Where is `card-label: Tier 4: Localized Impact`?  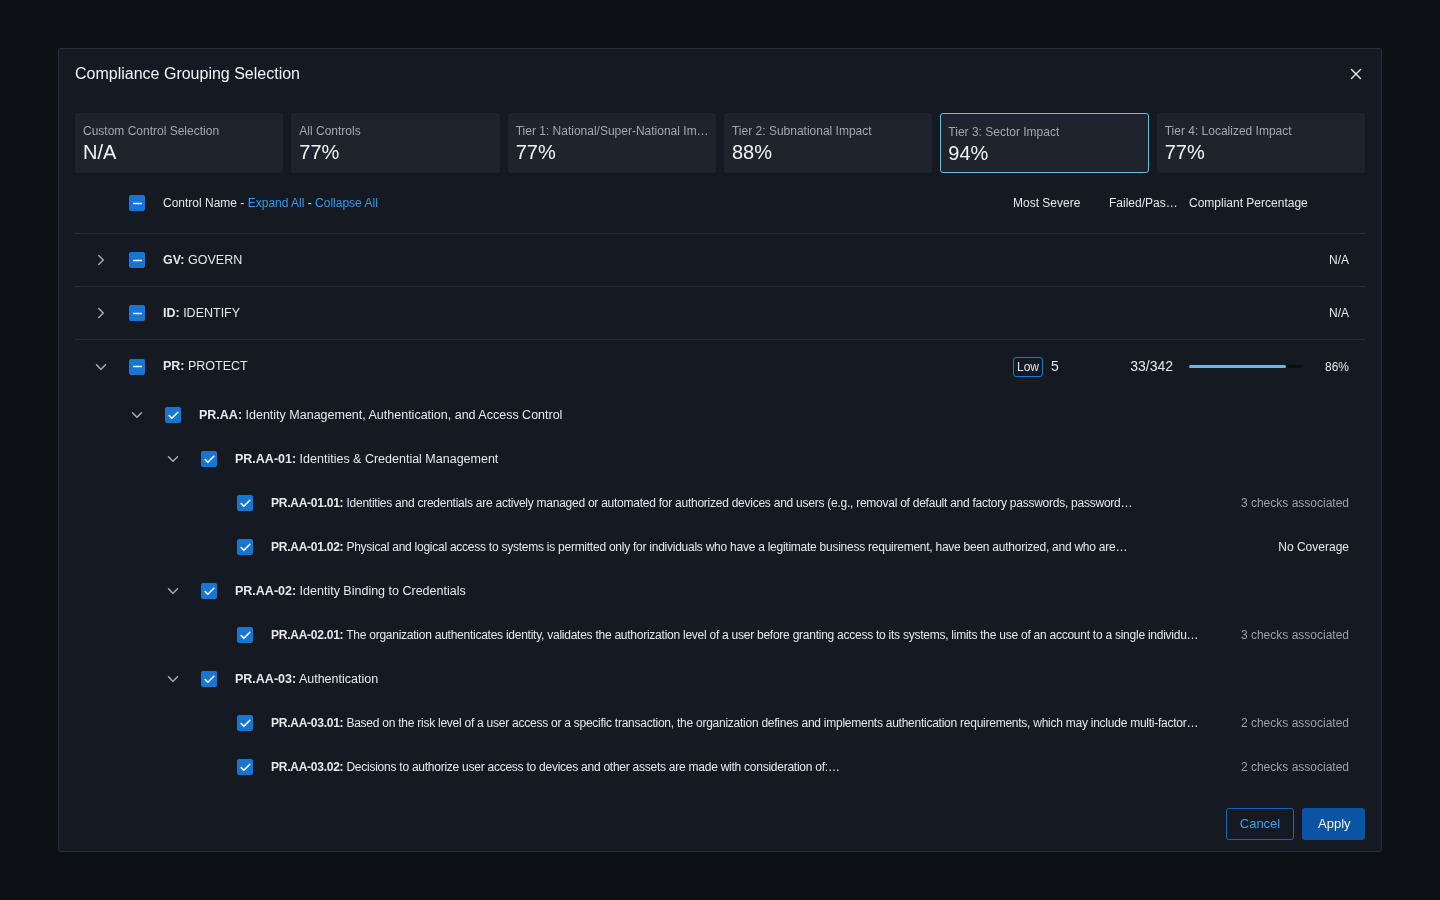 card-label: Tier 4: Localized Impact is located at coordinates (1228, 131).